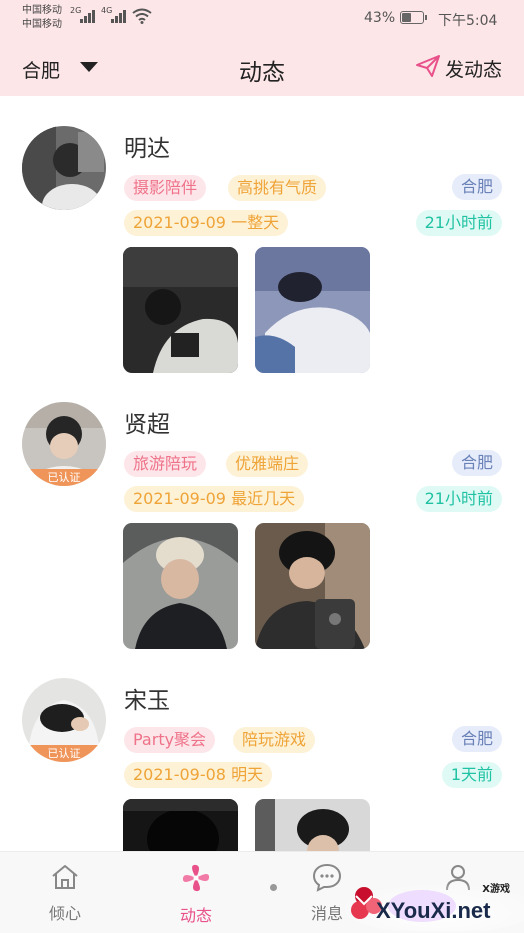 The width and height of the screenshot is (524, 933). Describe the element at coordinates (147, 422) in the screenshot. I see `post-author-name: 贤超` at that location.